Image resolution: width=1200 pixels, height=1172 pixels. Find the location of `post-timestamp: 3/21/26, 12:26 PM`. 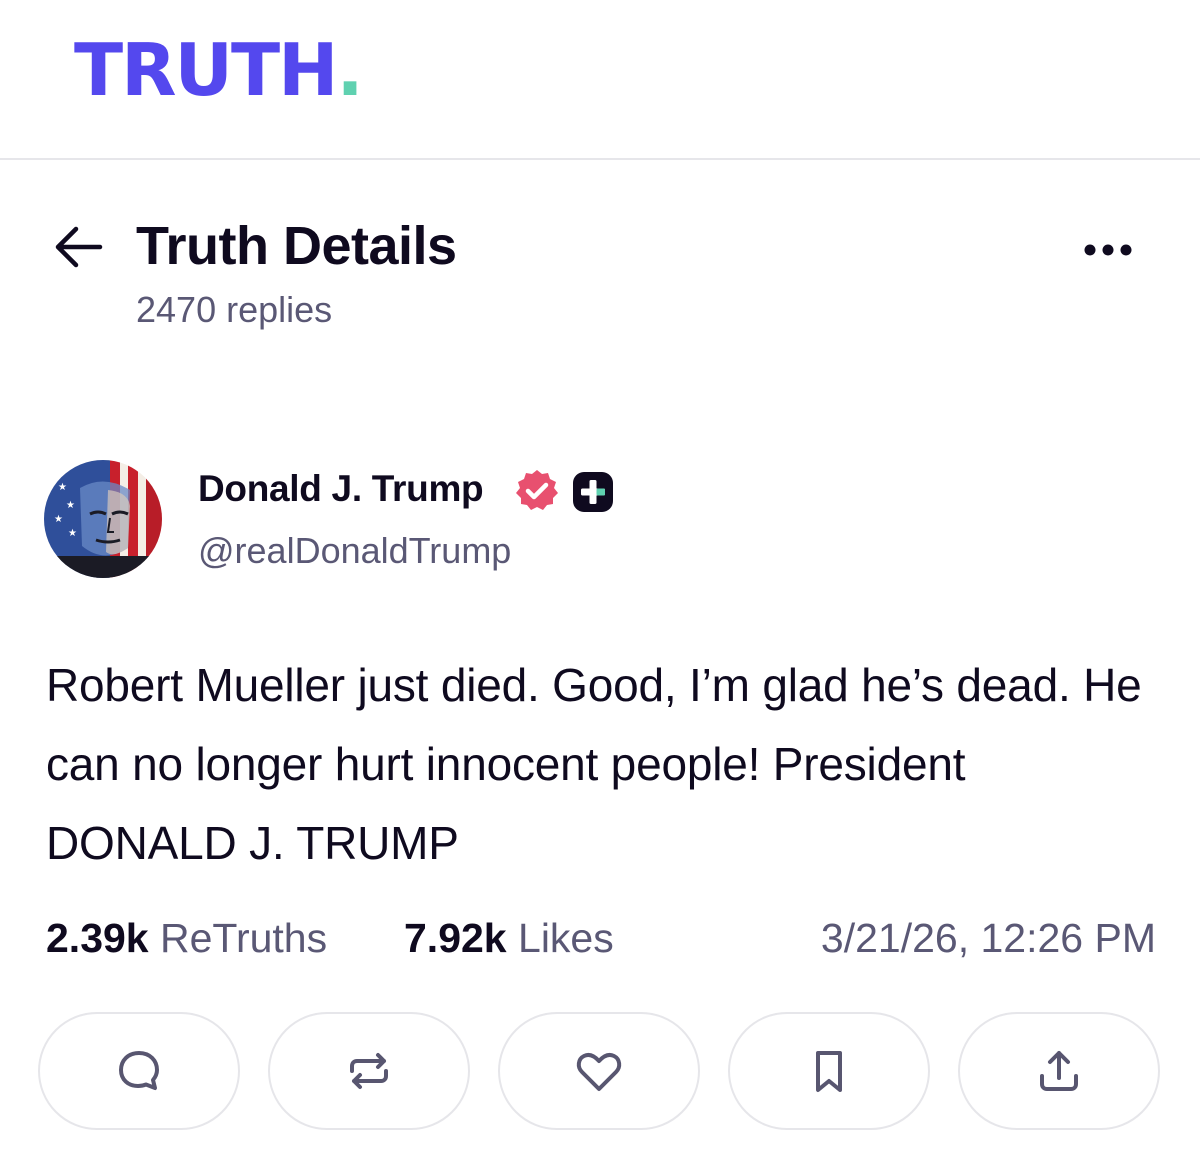

post-timestamp: 3/21/26, 12:26 PM is located at coordinates (988, 938).